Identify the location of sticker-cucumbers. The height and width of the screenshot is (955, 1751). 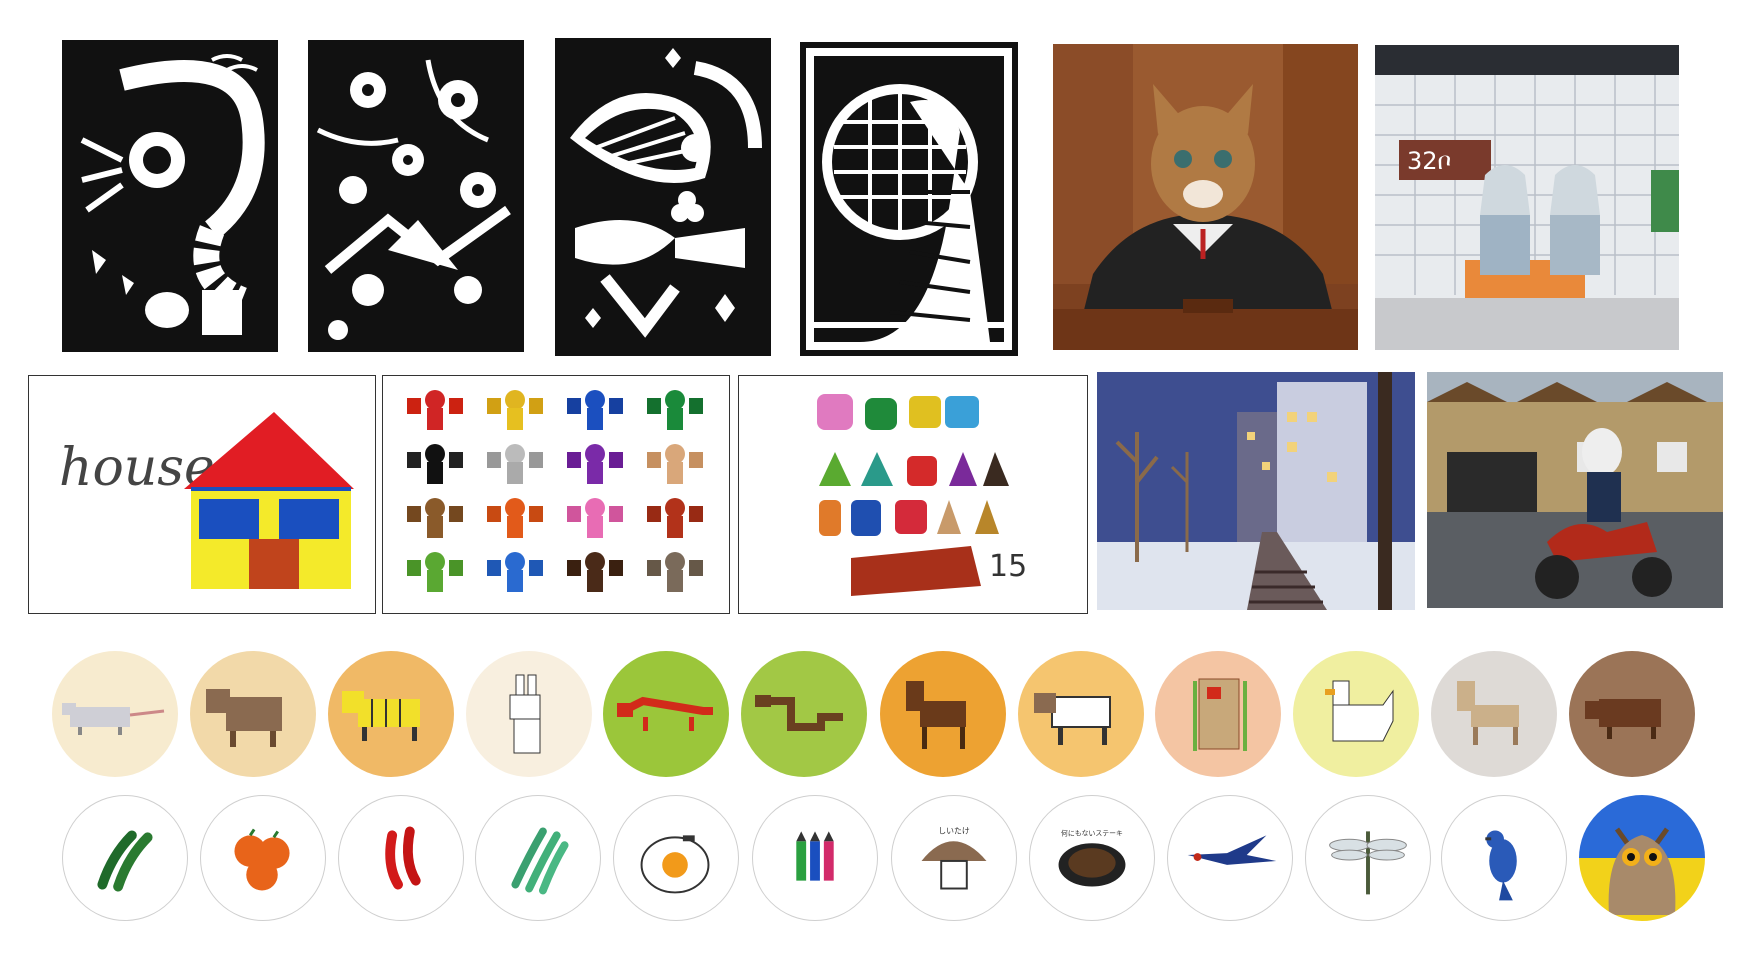
(125, 858).